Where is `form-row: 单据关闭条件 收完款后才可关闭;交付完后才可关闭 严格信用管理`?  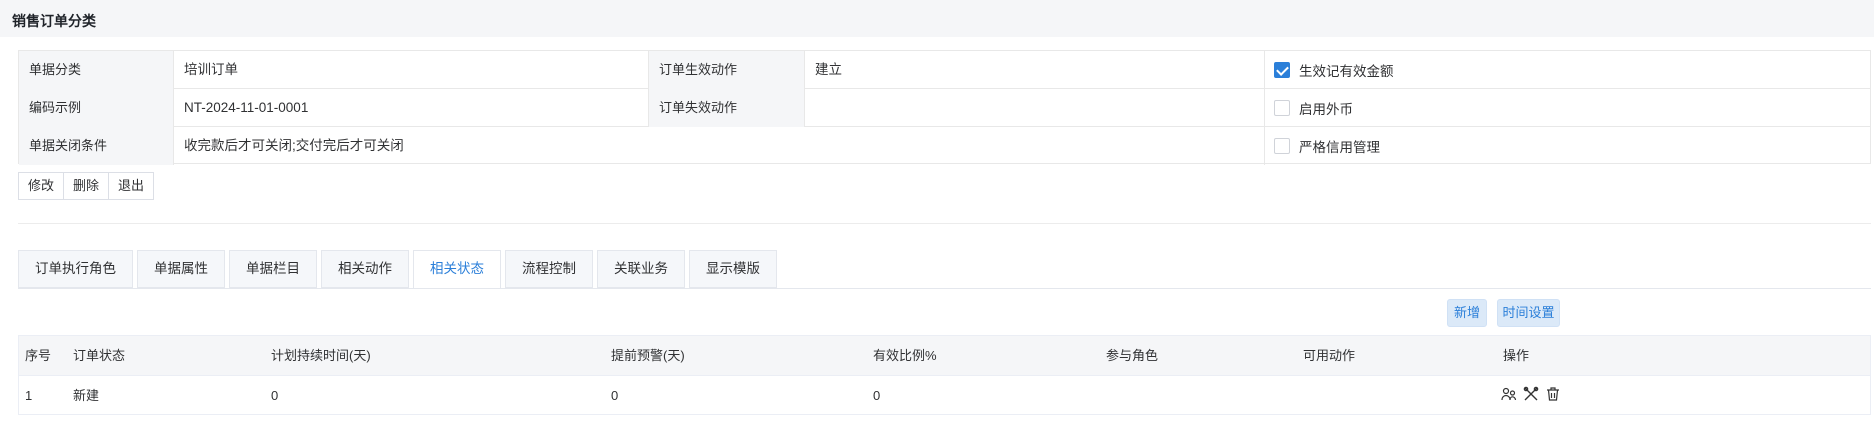
form-row: 单据关闭条件 收完款后才可关闭;交付完后才可关闭 严格信用管理 is located at coordinates (944, 146).